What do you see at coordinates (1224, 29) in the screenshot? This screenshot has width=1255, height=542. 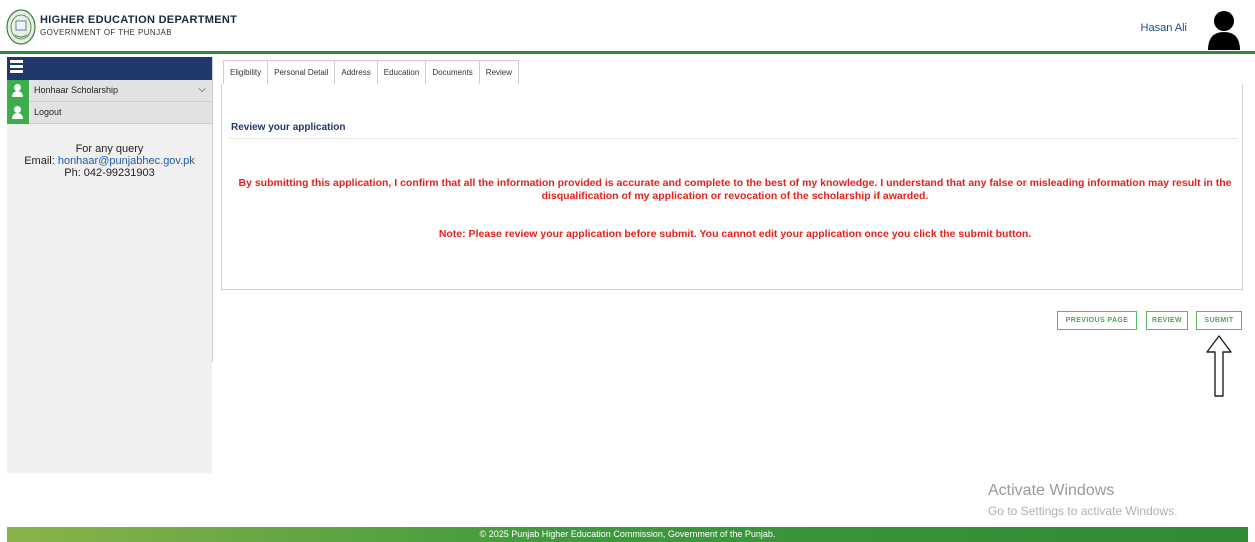 I see `user-avatar-icon` at bounding box center [1224, 29].